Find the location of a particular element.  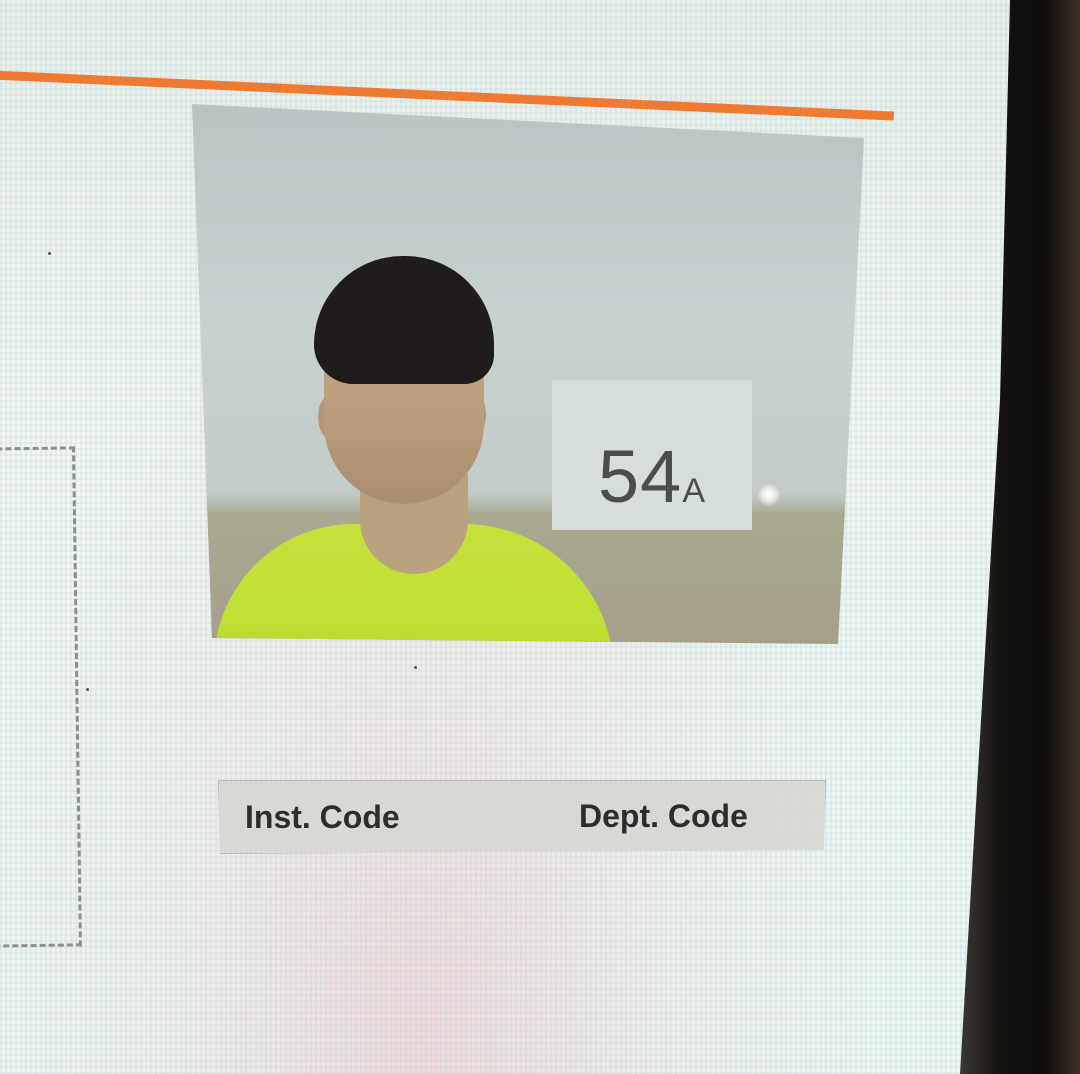

dept-code-label: Dept. Code is located at coordinates (663, 816).